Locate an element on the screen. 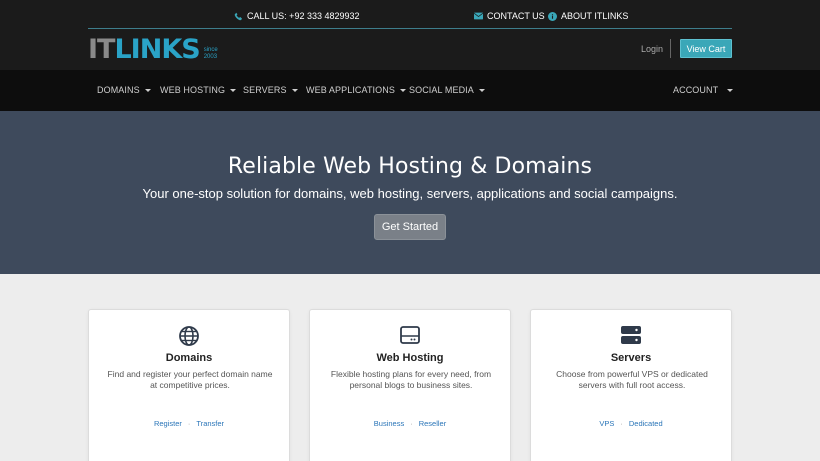 The width and height of the screenshot is (820, 461). about-text: ABOUT ITLINKS is located at coordinates (595, 16).